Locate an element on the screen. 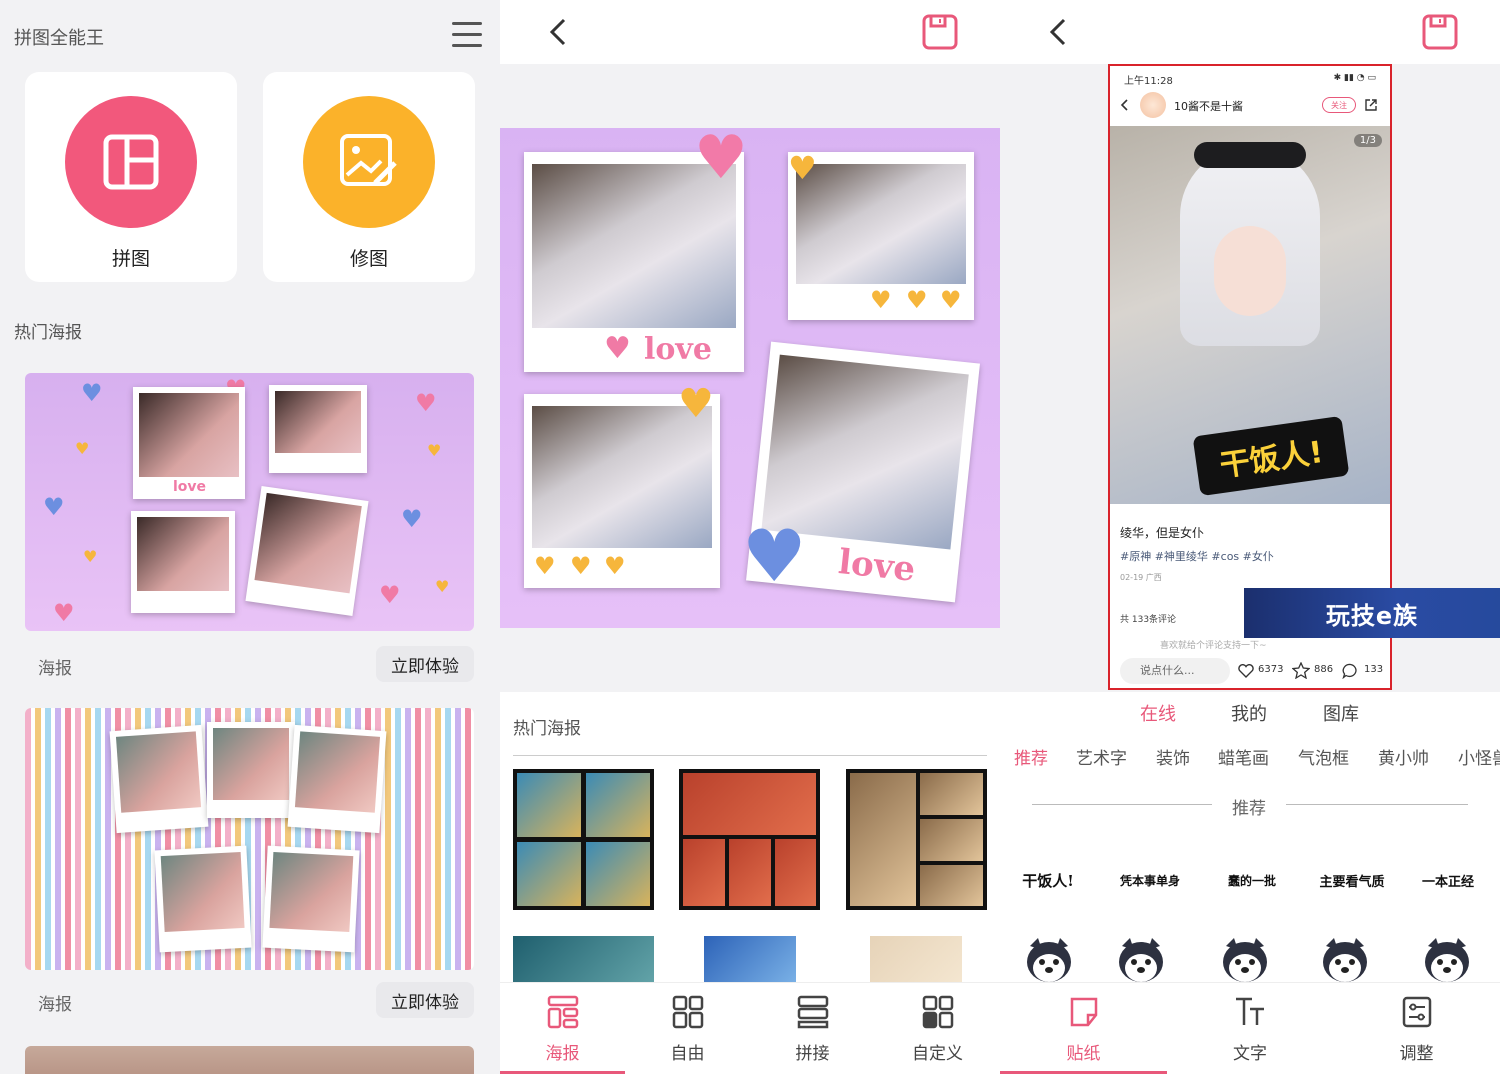 This screenshot has width=1500, height=1074. collage-tool-label: 拼图 is located at coordinates (130, 259).